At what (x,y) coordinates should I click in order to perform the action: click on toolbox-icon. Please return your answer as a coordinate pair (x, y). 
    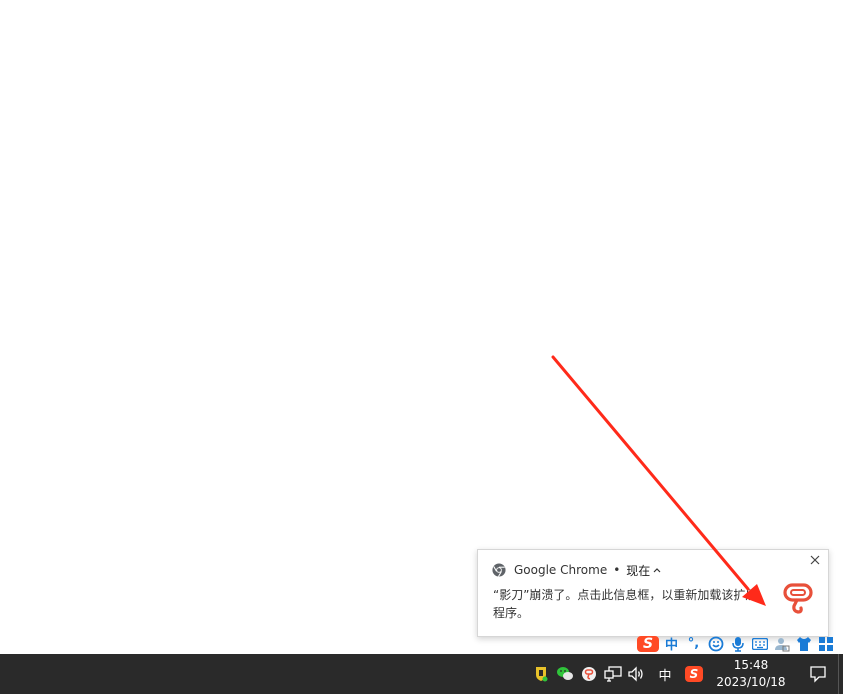
    Looking at the image, I should click on (825, 644).